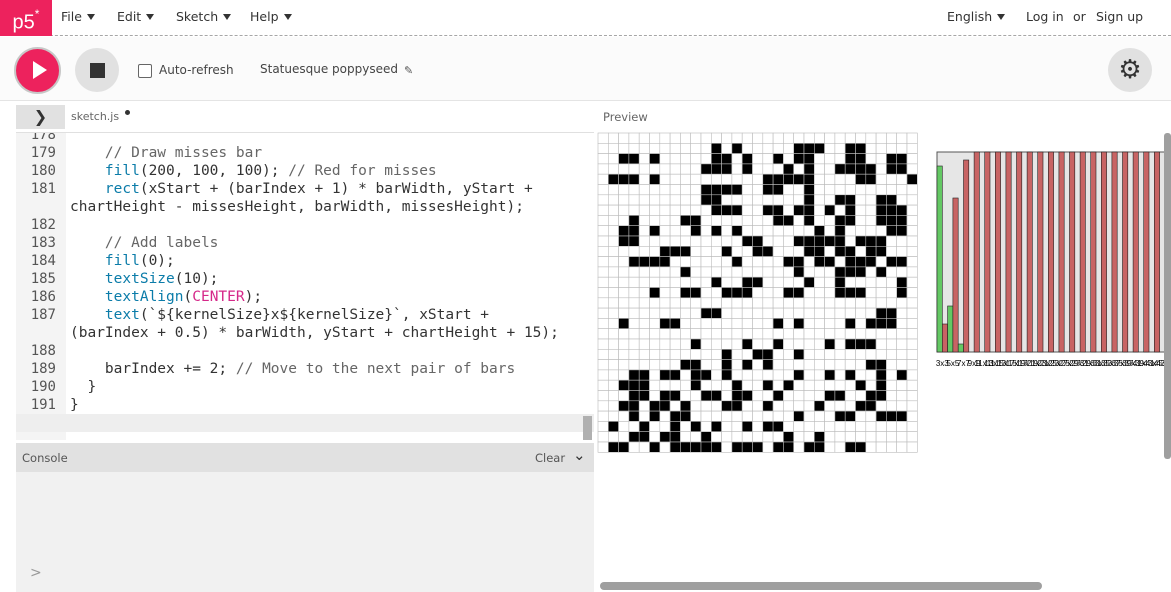 Image resolution: width=1171 pixels, height=592 pixels. I want to click on code-line: // Add labels, so click(161, 243).